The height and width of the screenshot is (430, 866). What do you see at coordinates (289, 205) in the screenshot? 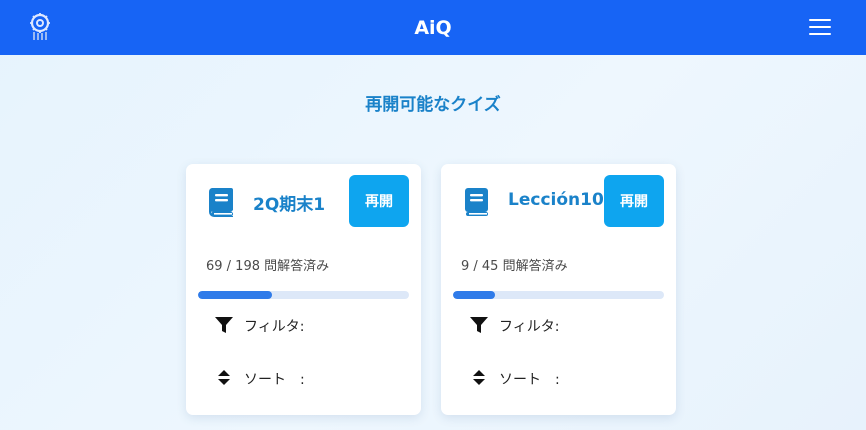
I see `quiz-title: 2Q期末1` at bounding box center [289, 205].